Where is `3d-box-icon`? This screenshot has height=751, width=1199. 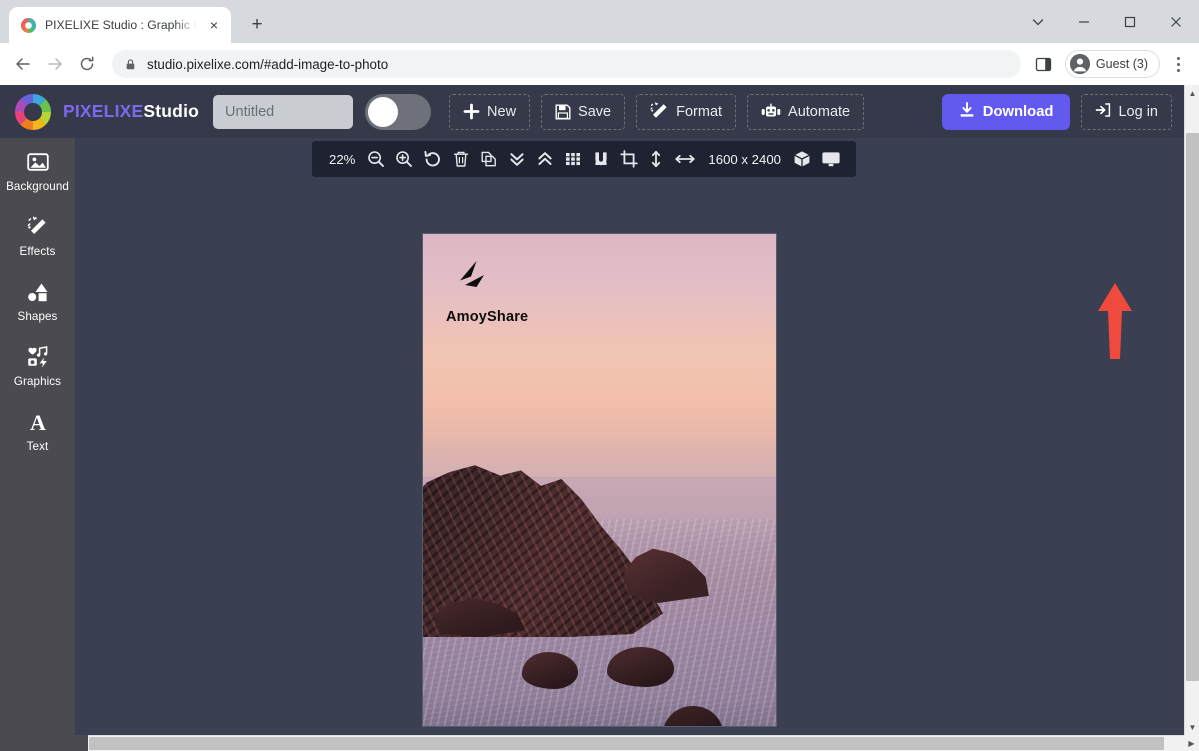
3d-box-icon is located at coordinates (802, 159).